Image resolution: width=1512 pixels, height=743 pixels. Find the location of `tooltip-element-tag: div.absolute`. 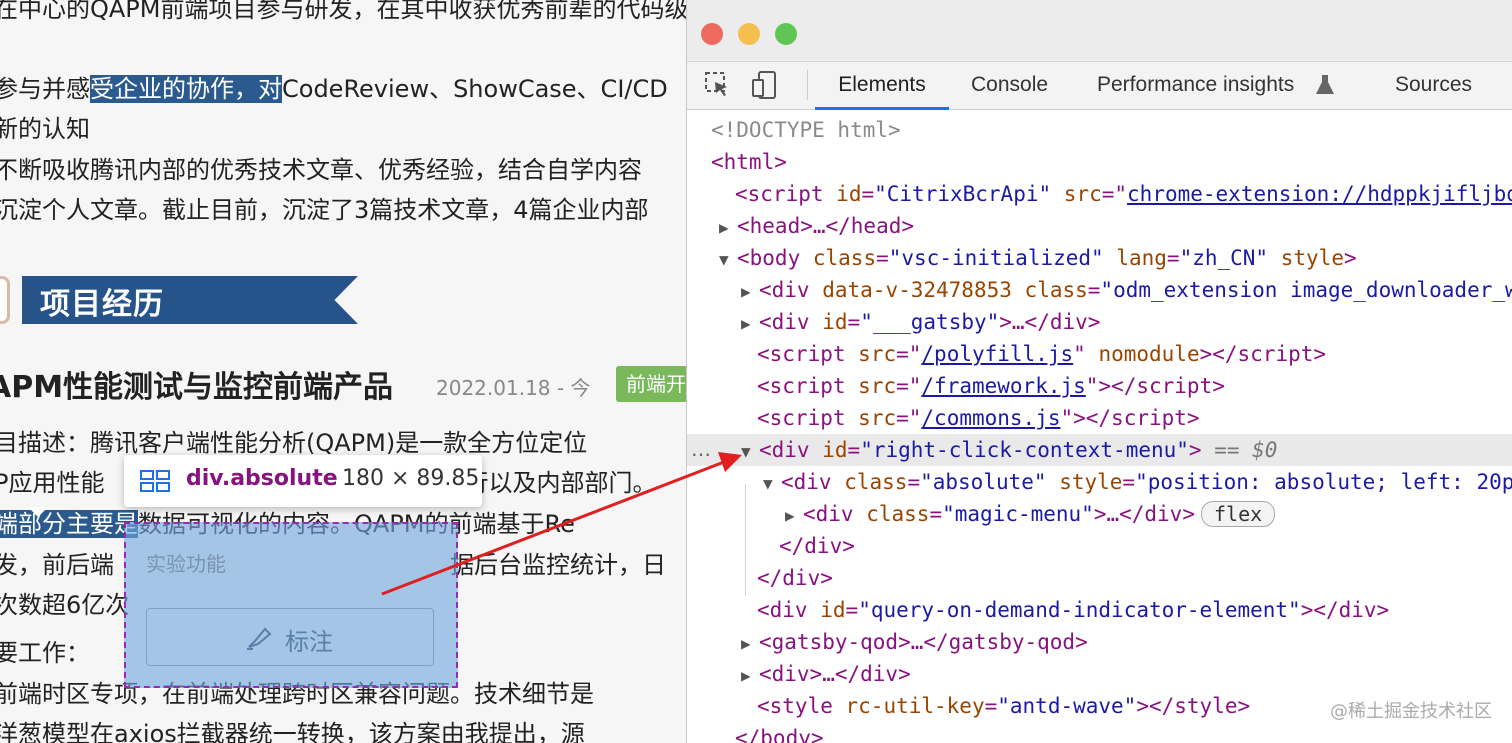

tooltip-element-tag: div.absolute is located at coordinates (262, 478).